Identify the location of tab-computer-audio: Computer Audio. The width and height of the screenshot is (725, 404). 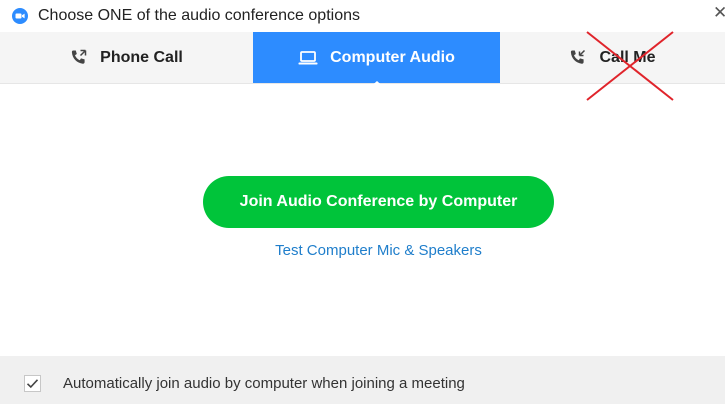
(376, 57).